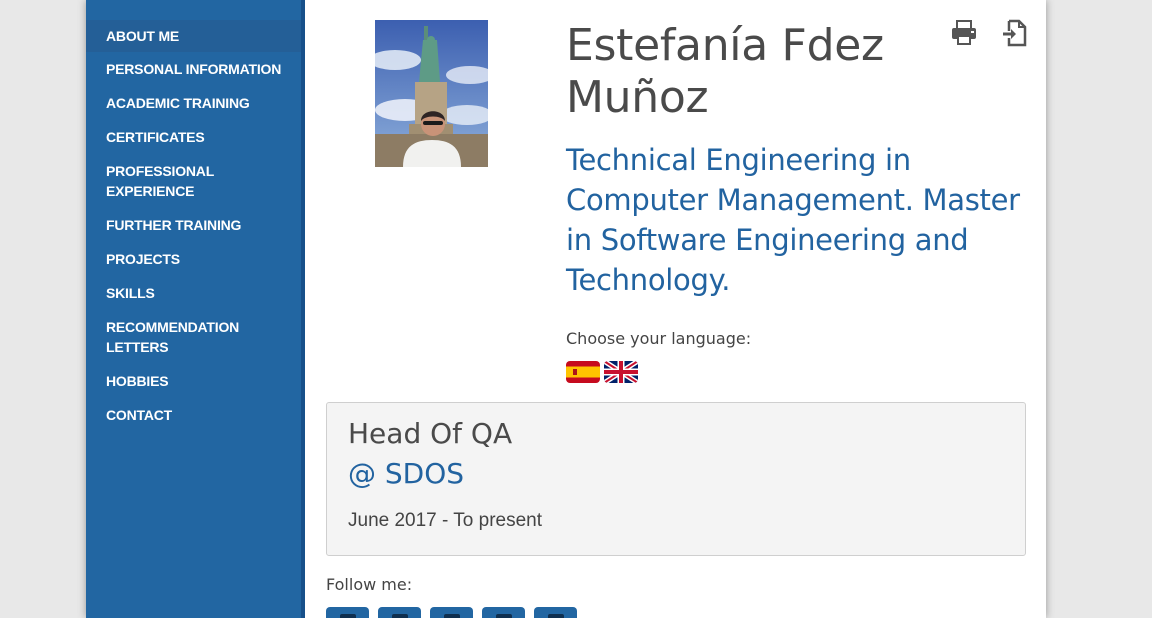  I want to click on sidebar-item-recommendation-letters: RECOMMENDATION LETTERS, so click(193, 337).